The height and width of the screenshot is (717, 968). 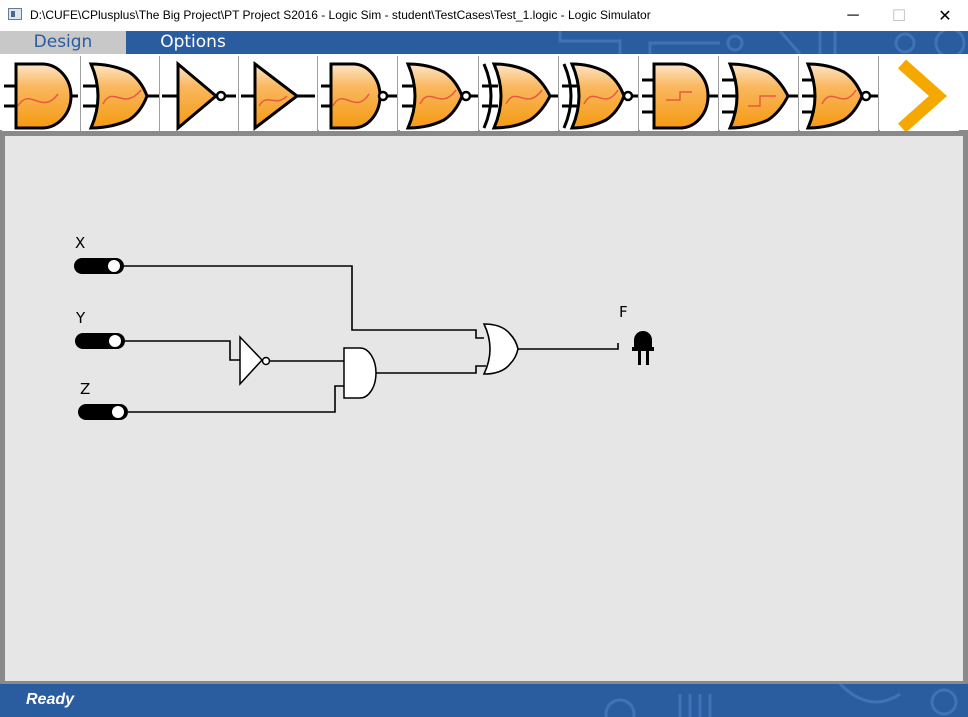 What do you see at coordinates (484, 700) in the screenshot?
I see `status-bar: Ready` at bounding box center [484, 700].